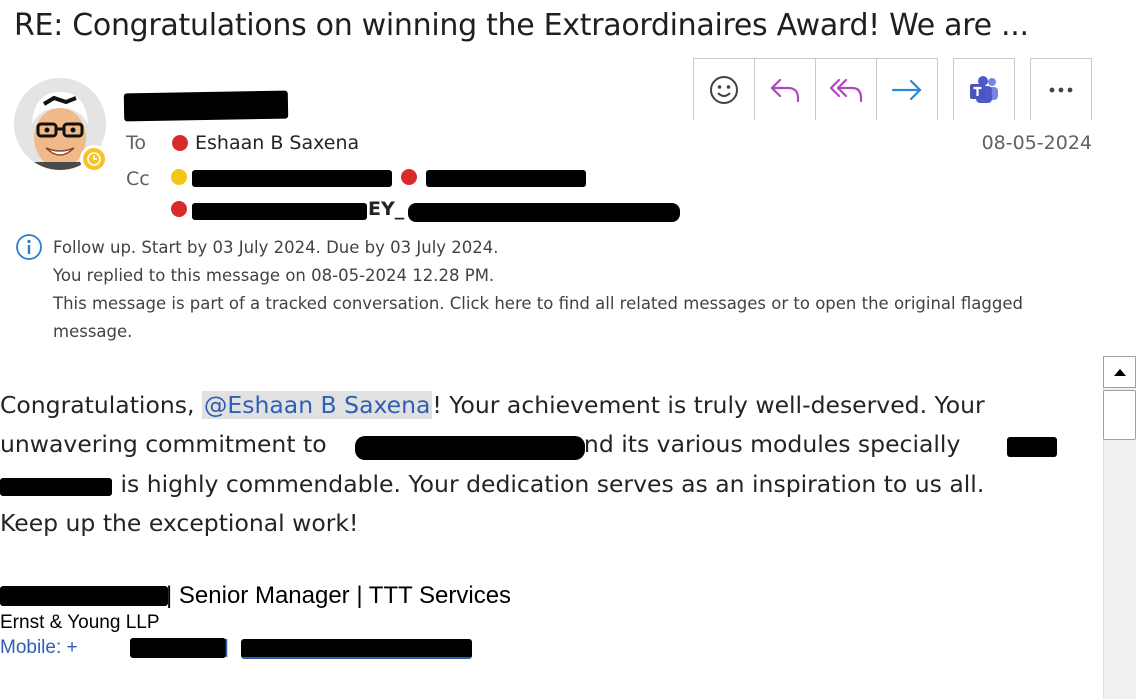 The height and width of the screenshot is (699, 1146). I want to click on email-link-redacted, so click(356, 649).